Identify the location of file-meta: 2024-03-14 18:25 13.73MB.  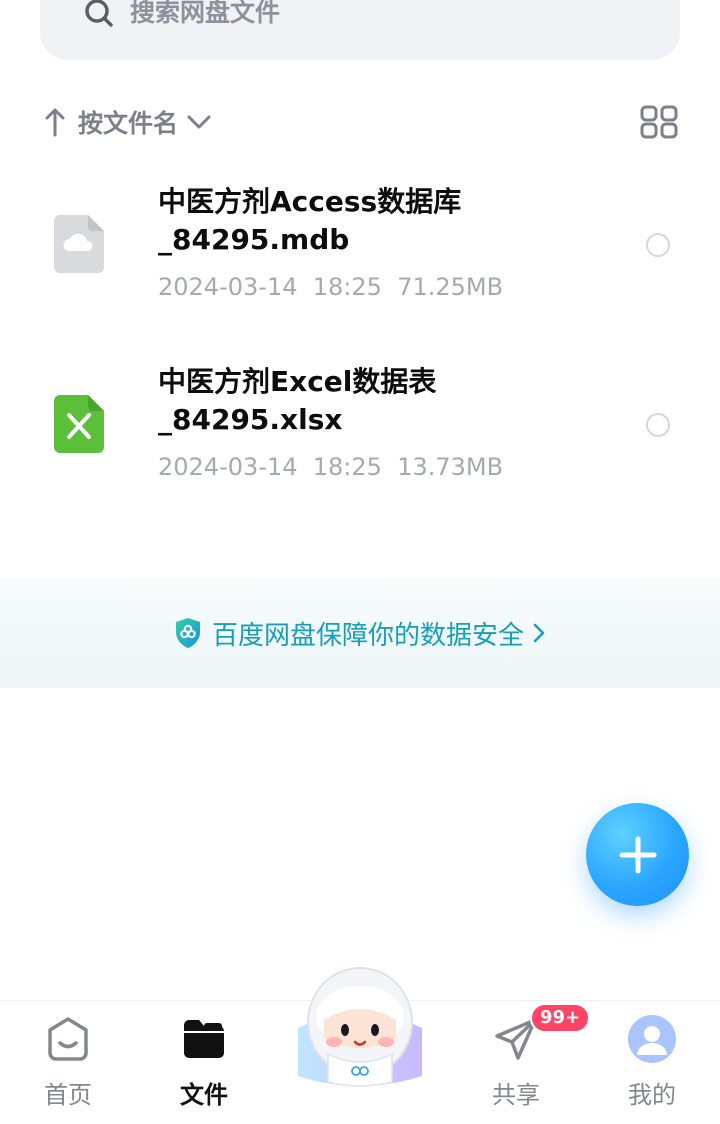
(330, 467).